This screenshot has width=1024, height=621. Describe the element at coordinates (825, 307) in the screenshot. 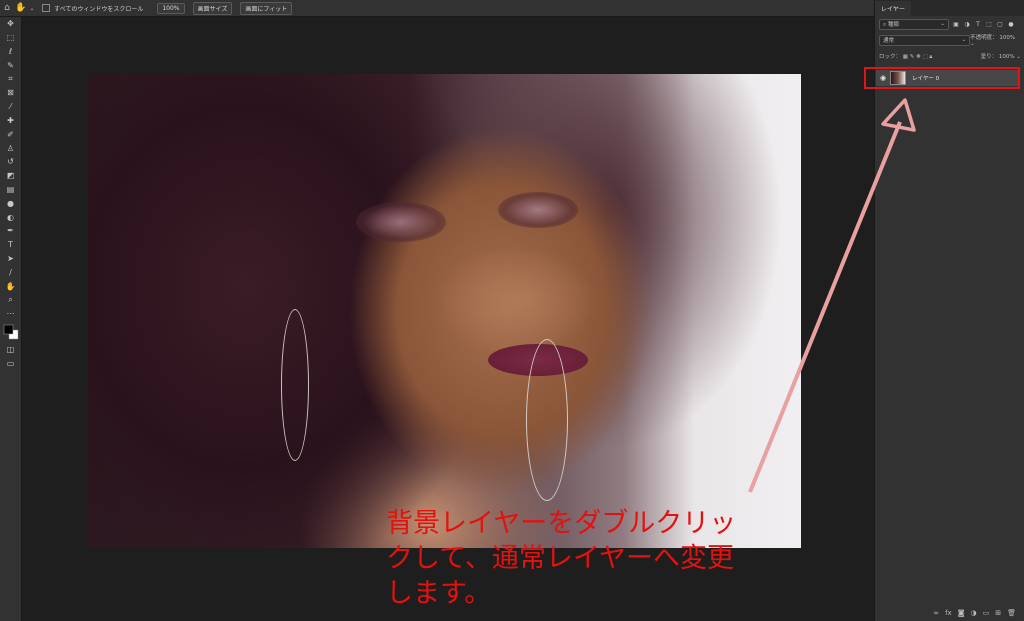

I see `annotation-arrow-shaft` at that location.